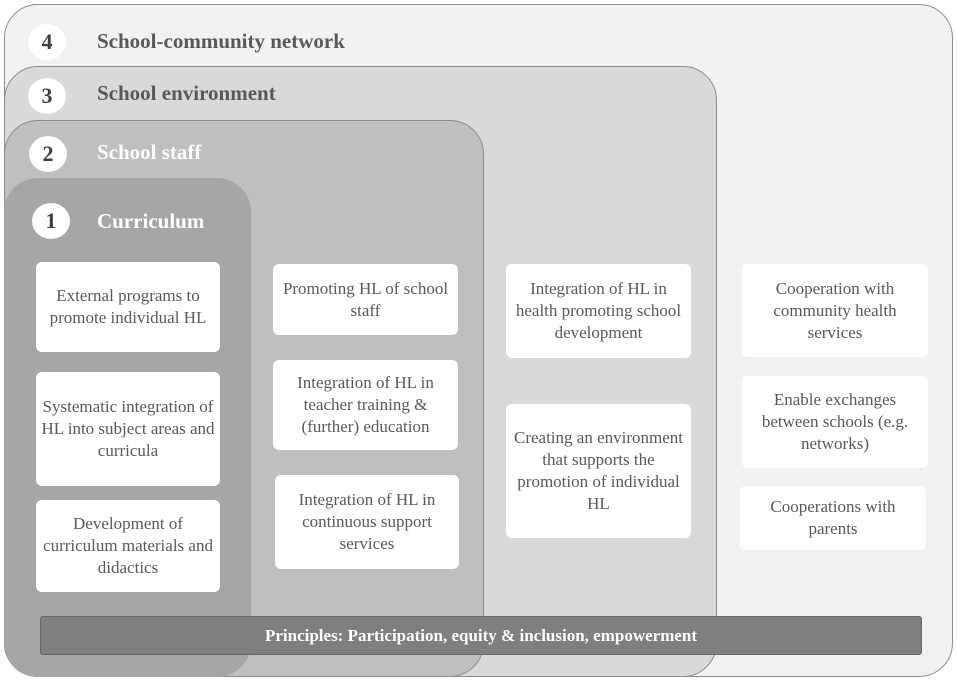 Image resolution: width=957 pixels, height=683 pixels. Describe the element at coordinates (365, 299) in the screenshot. I see `card-promoting-staff-hl: Promoting HL of school staff` at that location.